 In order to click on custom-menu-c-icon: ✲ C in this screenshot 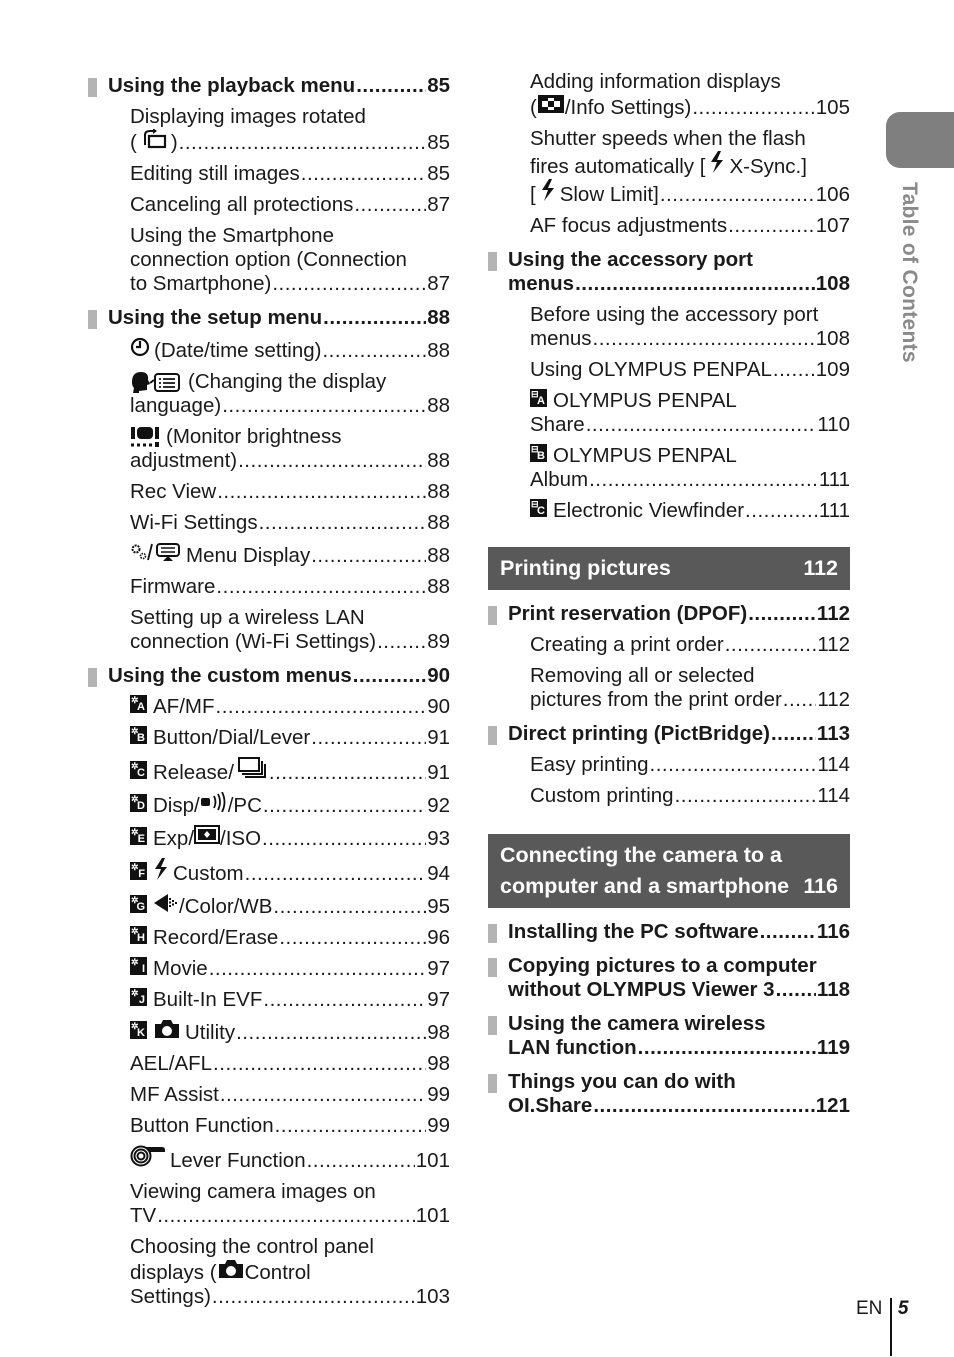, I will do `click(138, 770)`.